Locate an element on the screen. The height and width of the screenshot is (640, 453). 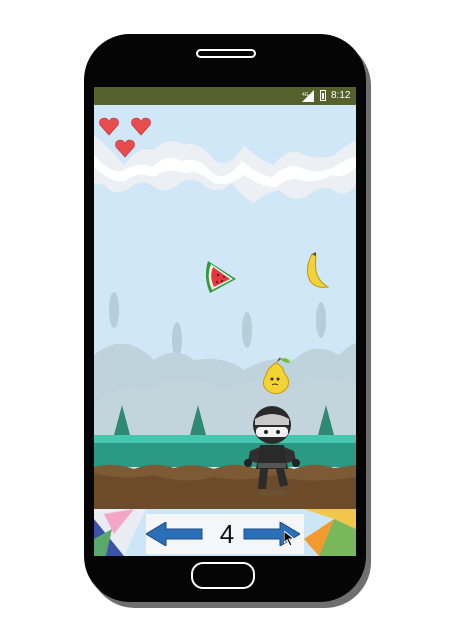
svg-text: 4G is located at coordinates (305, 95).